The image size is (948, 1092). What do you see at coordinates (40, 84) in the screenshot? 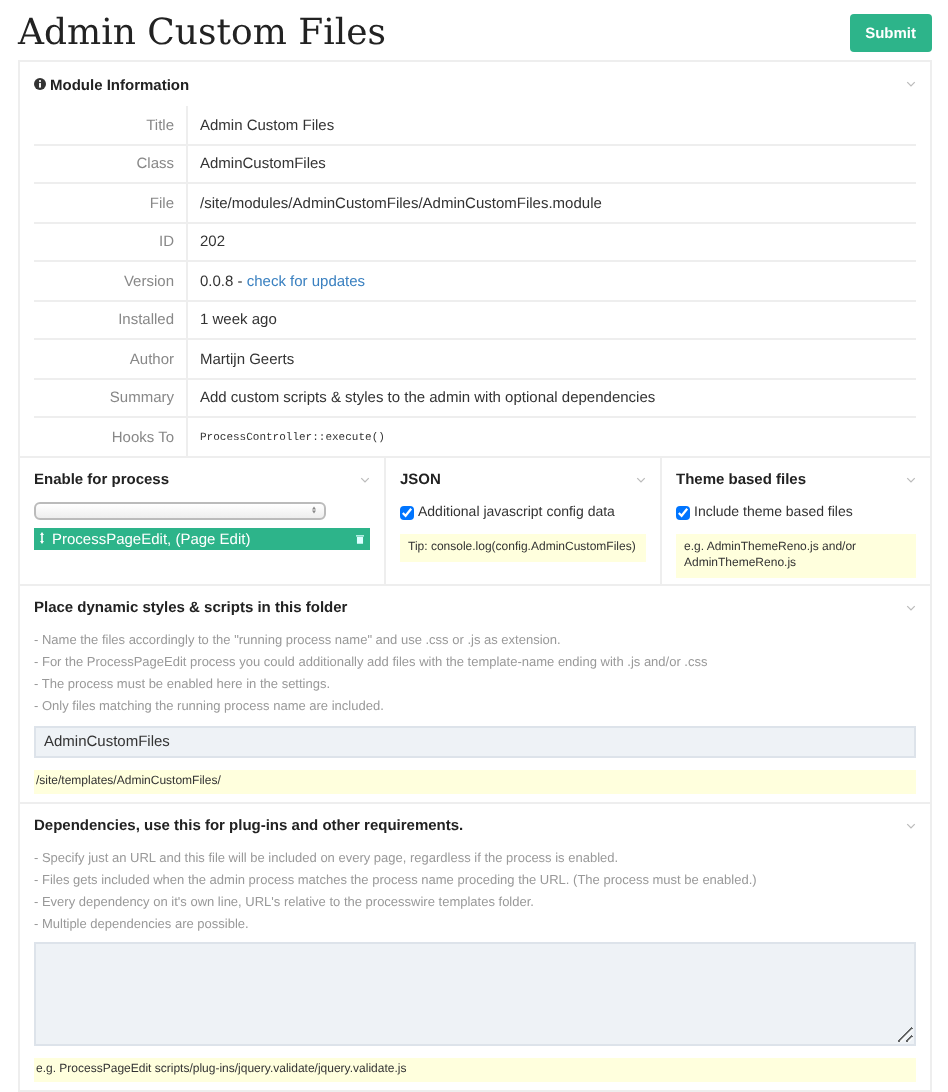
I see `info-icon` at bounding box center [40, 84].